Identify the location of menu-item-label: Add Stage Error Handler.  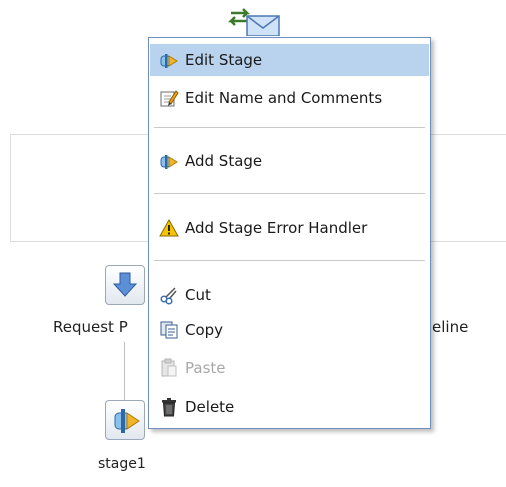
(276, 228).